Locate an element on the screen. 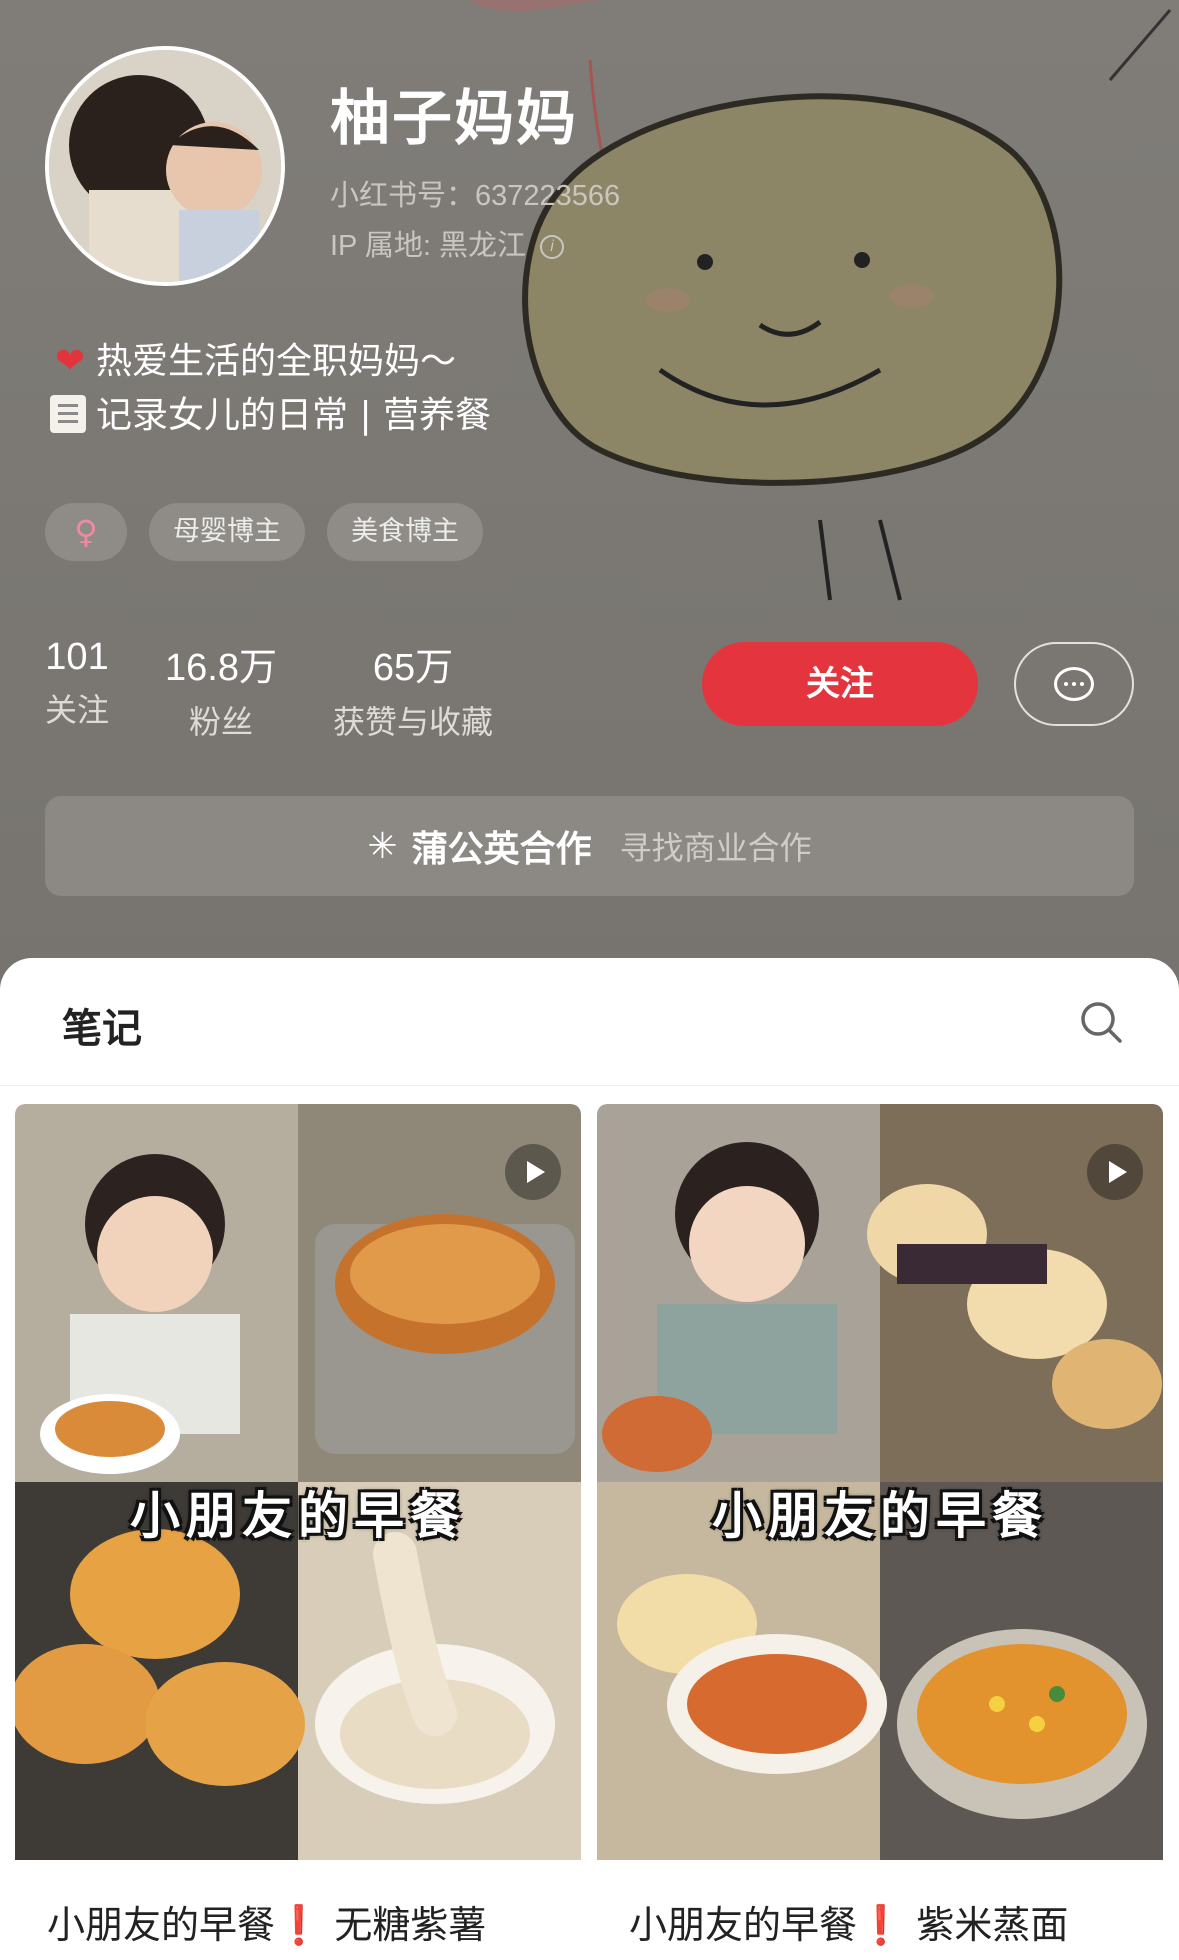  bio-text-1: 热爱生活的全职妈妈～ is located at coordinates (276, 361).